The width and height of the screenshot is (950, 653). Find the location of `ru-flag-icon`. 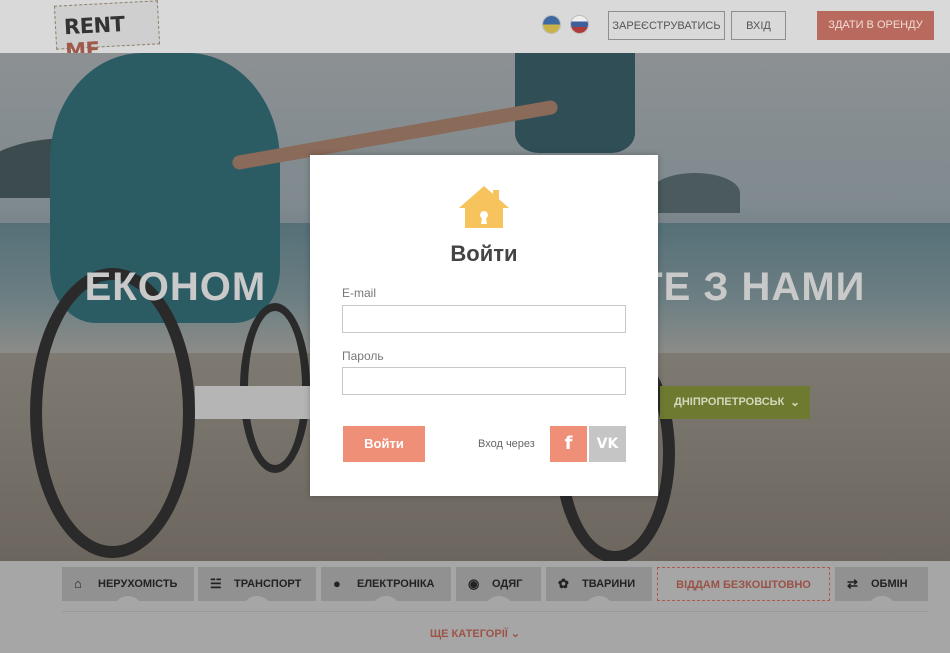

ru-flag-icon is located at coordinates (579, 24).